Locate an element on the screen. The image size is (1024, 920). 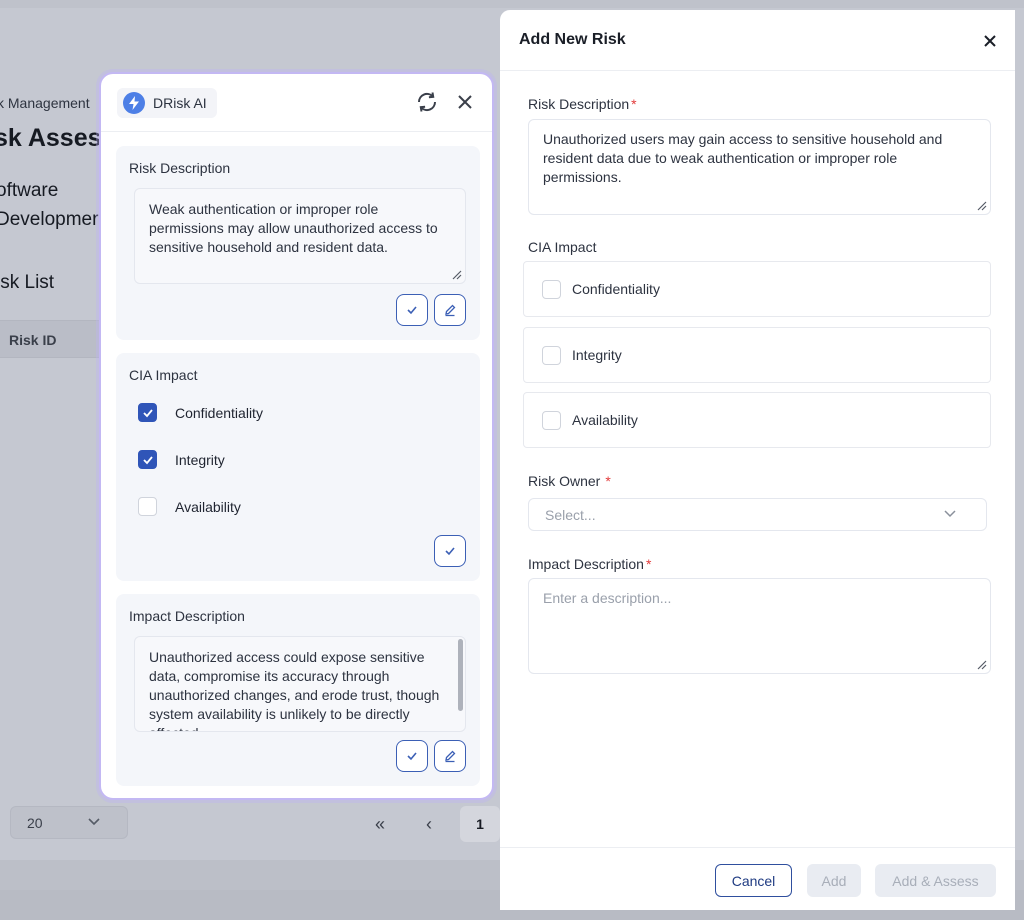
risk-list-title: isk List is located at coordinates (27, 282).